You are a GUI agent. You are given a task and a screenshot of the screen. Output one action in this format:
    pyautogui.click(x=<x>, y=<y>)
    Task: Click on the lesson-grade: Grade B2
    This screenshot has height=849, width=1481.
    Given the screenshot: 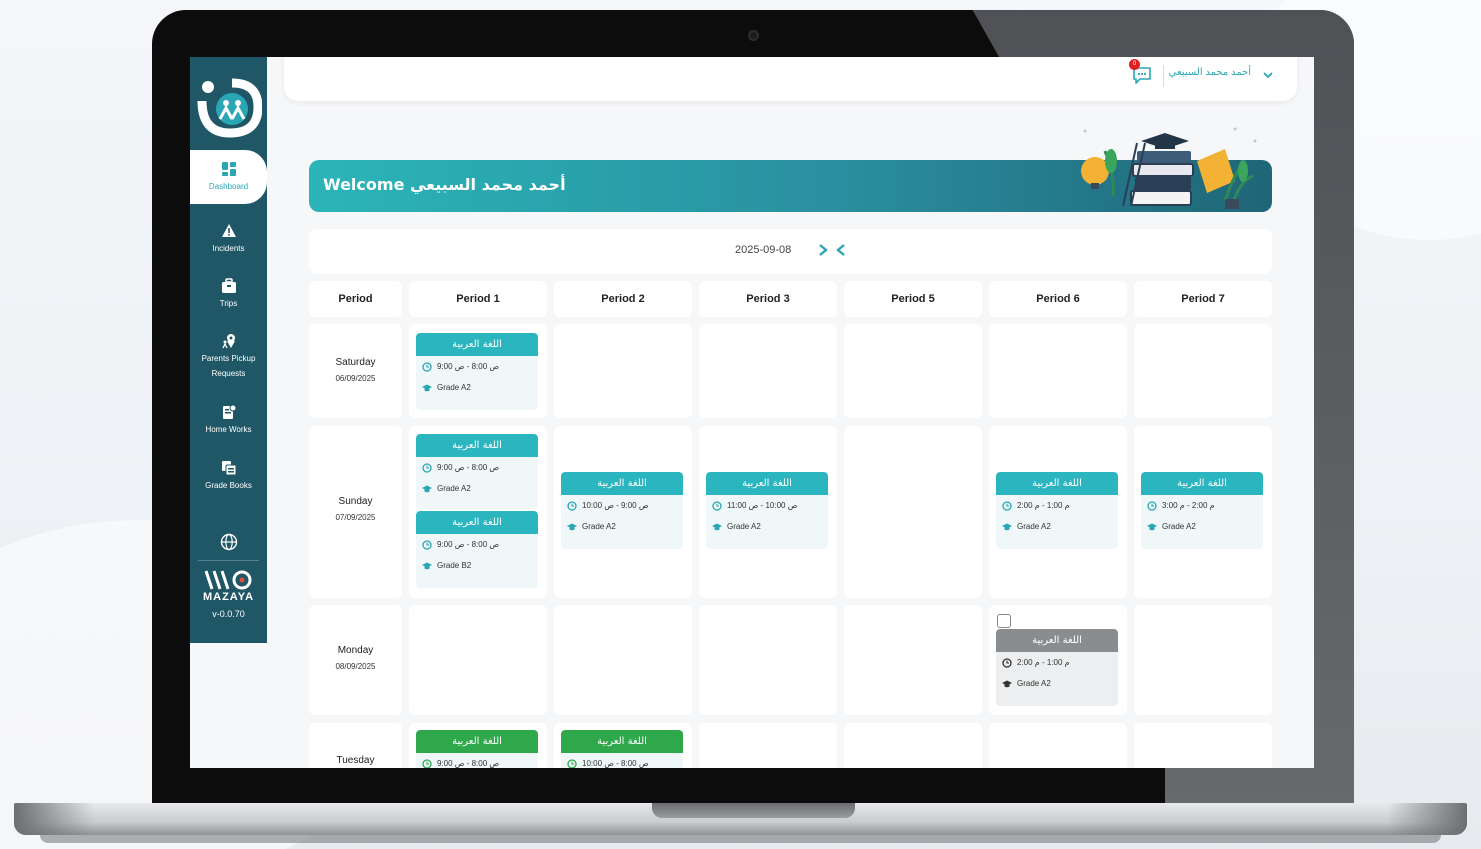 What is the action you would take?
    pyautogui.click(x=454, y=565)
    